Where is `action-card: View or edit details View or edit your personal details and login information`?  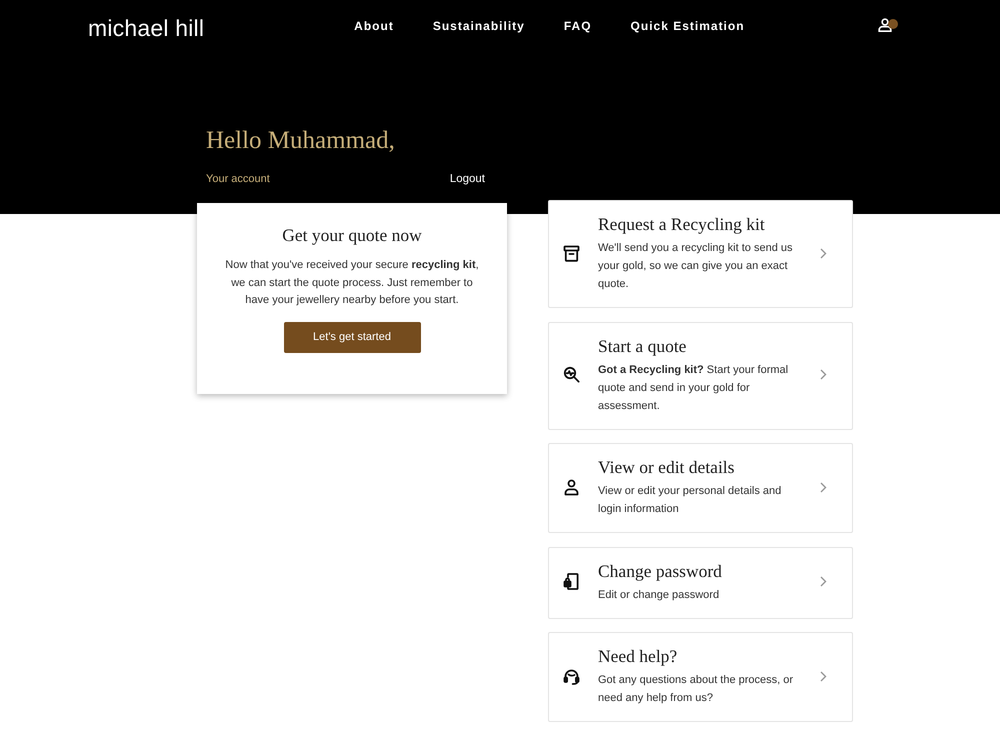
action-card: View or edit details View or edit your personal details and login information is located at coordinates (700, 488).